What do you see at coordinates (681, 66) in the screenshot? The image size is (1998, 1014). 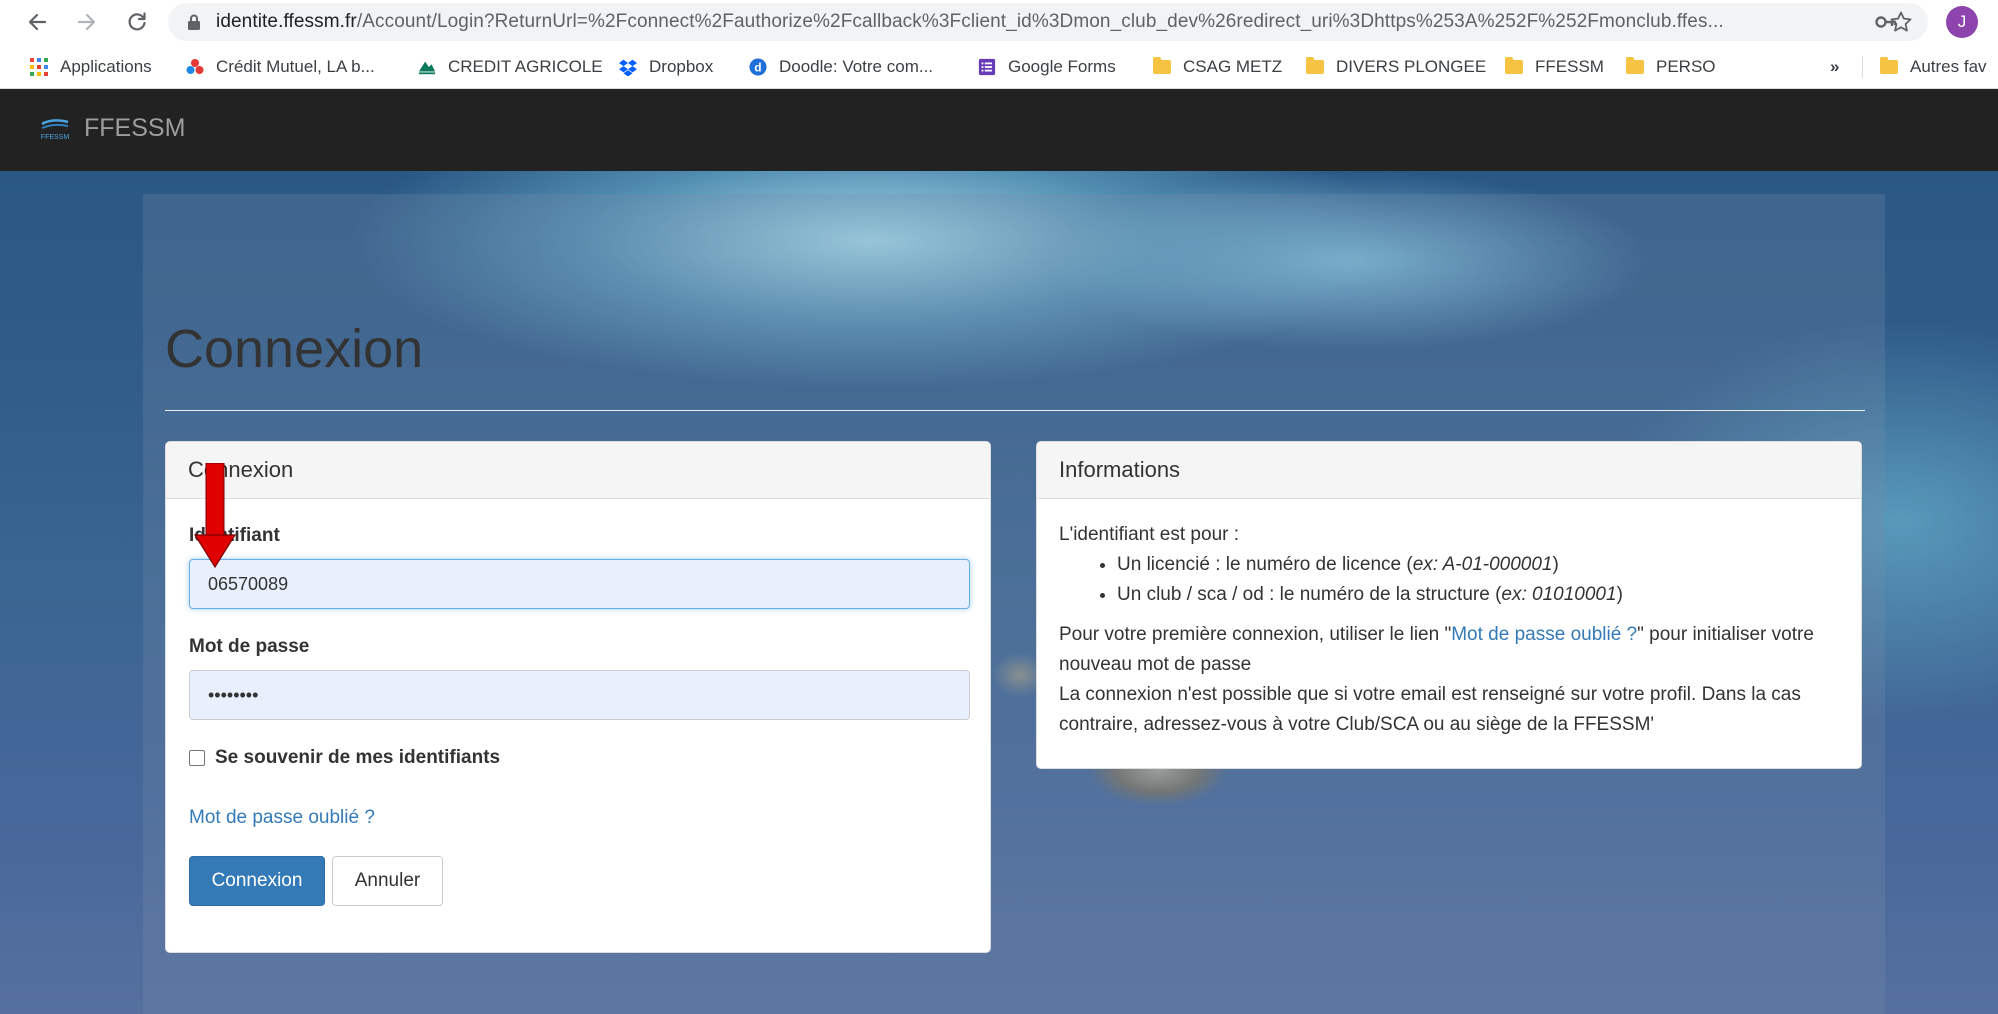 I see `bookmark-label: Dropbox` at bounding box center [681, 66].